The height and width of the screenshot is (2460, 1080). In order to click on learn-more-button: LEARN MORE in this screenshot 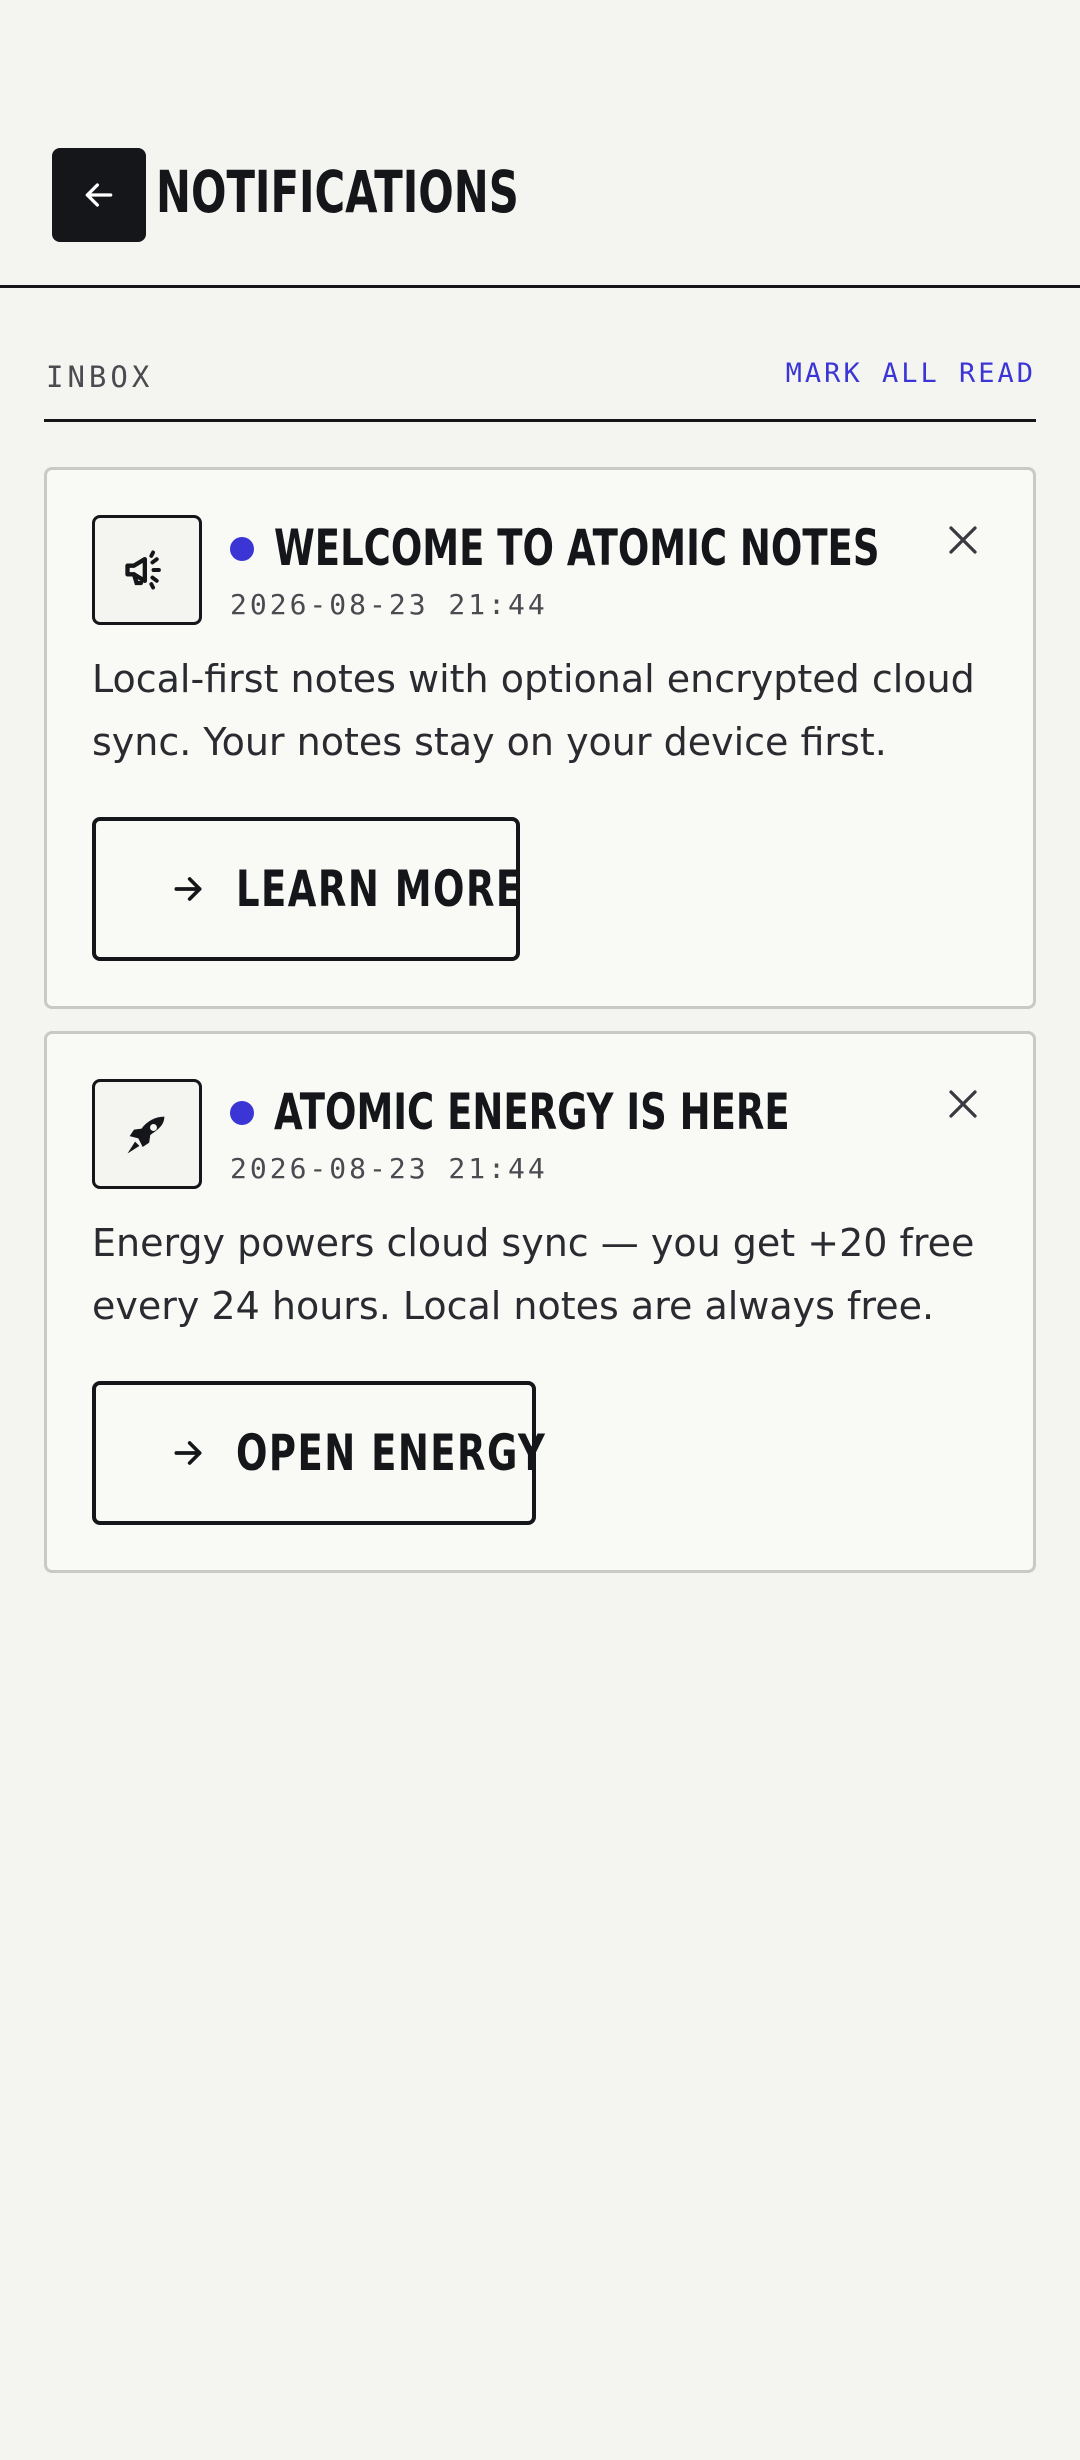, I will do `click(307, 889)`.